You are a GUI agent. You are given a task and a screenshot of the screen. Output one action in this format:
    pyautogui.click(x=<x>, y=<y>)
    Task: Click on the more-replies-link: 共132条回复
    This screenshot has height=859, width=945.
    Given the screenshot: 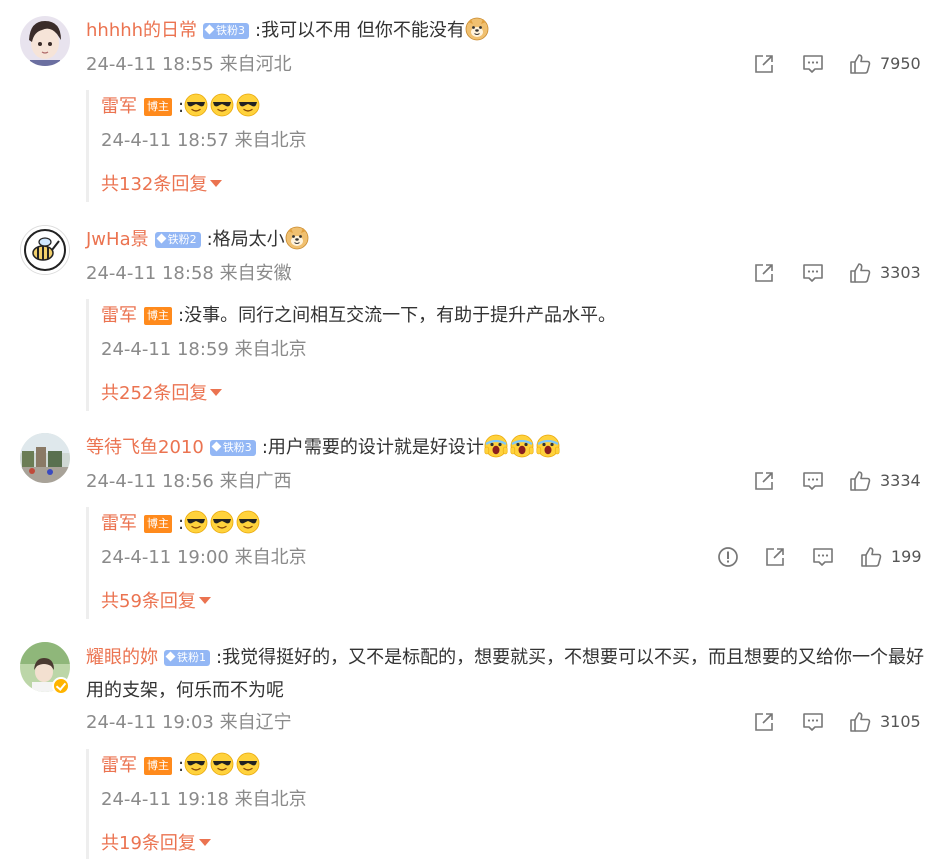 What is the action you would take?
    pyautogui.click(x=162, y=185)
    